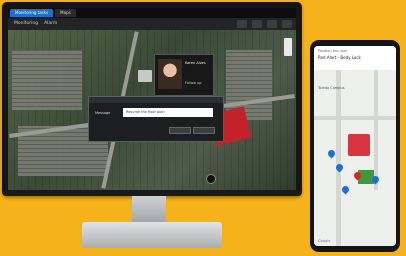  Describe the element at coordinates (152, 13) in the screenshot. I see `tab-bar: Monitoring tasks Maps` at that location.